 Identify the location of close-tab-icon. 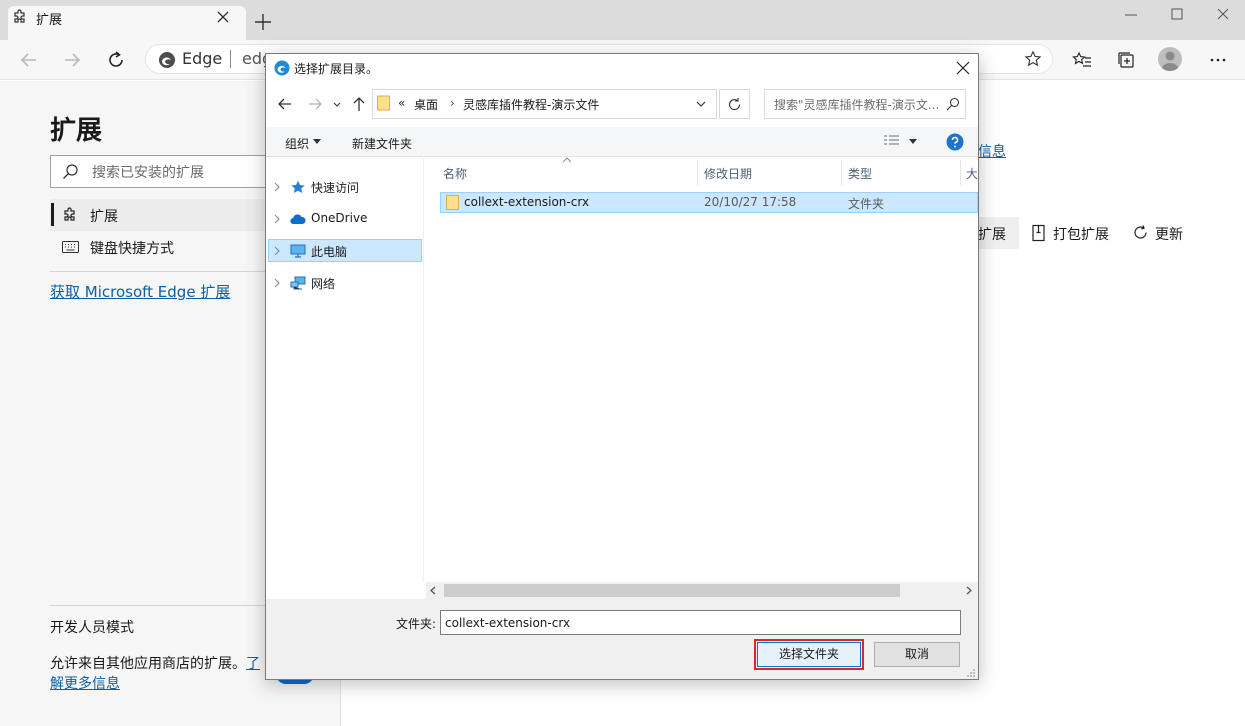
(223, 17).